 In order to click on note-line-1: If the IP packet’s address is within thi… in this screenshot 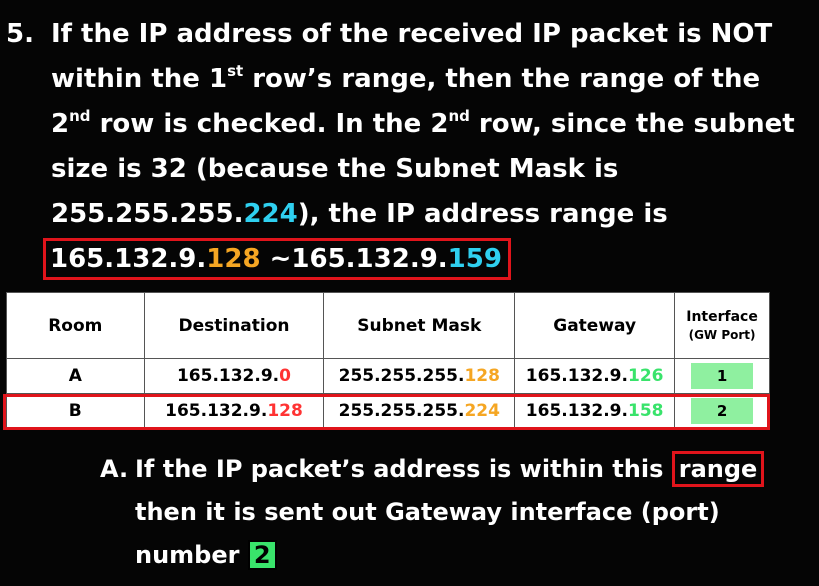, I will do `click(450, 469)`.